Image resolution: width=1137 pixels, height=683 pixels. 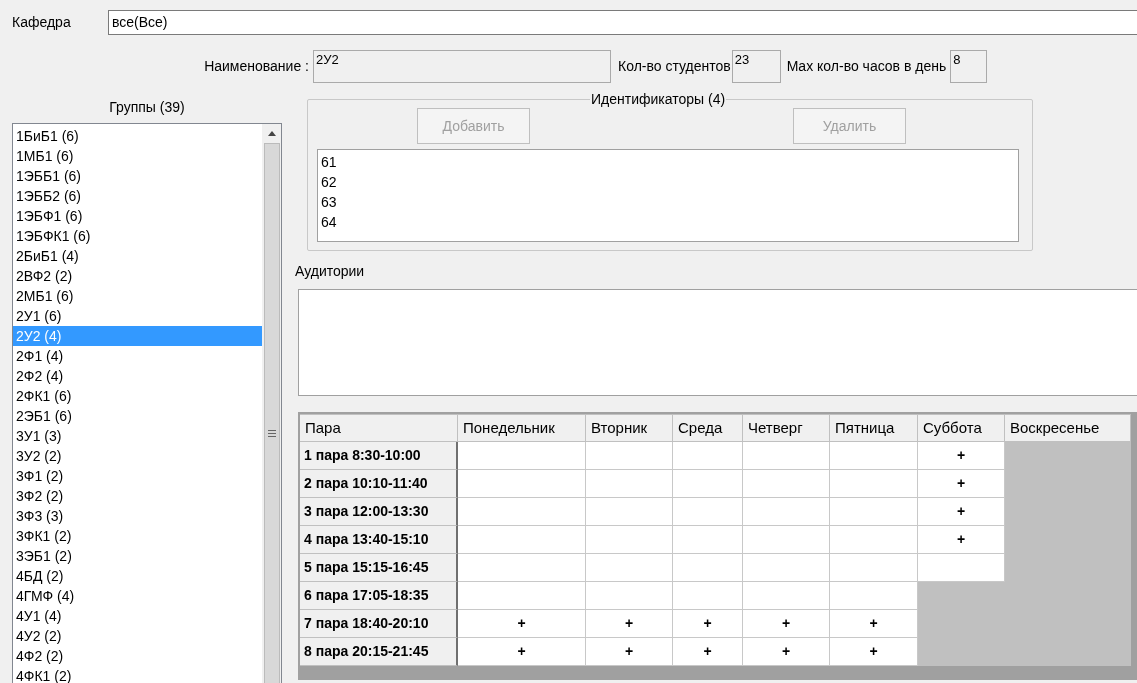 I want to click on list-item: 1БиБ1 (6), so click(x=137, y=136).